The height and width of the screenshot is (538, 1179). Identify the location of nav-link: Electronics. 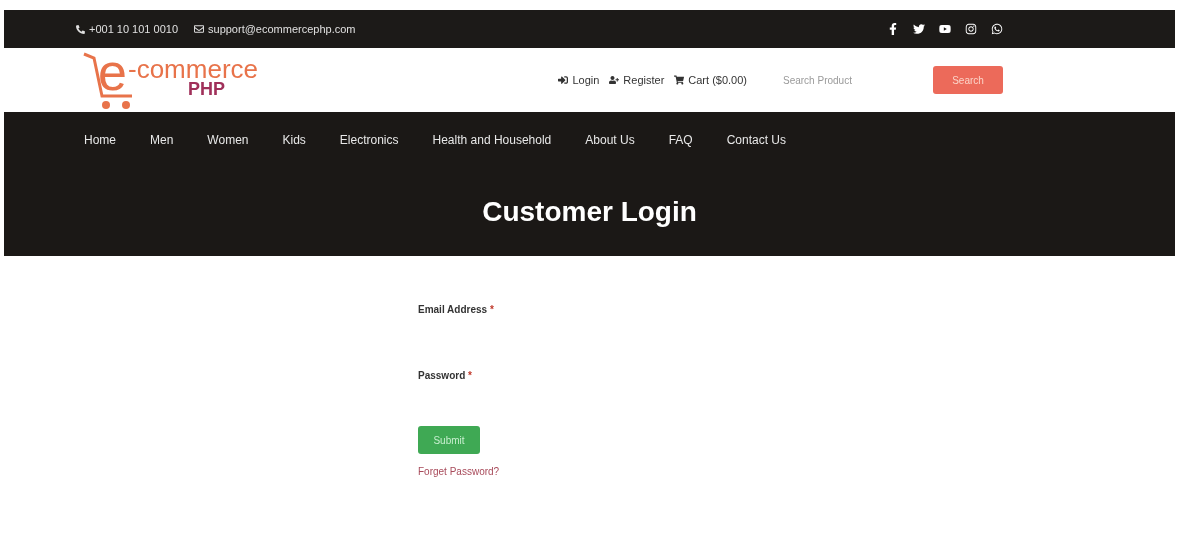
(369, 140).